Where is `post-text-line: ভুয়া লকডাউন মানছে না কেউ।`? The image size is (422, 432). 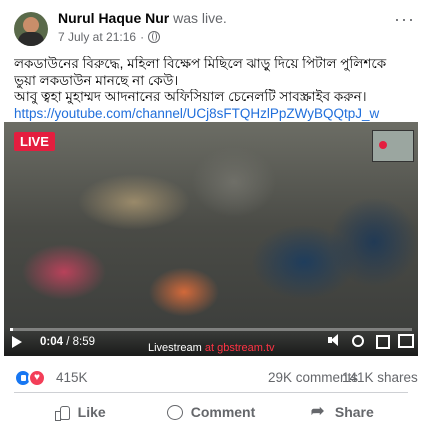
post-text-line: ভুয়া লকডাউন মানছে না কেউ। is located at coordinates (96, 80).